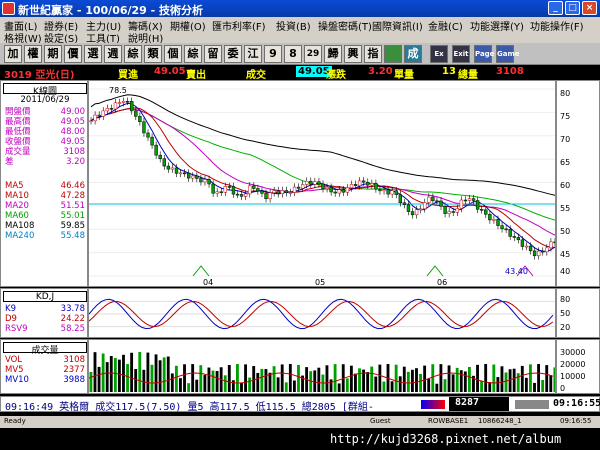  Describe the element at coordinates (445, 25) in the screenshot. I see `menu-finance: 金融(C)` at that location.